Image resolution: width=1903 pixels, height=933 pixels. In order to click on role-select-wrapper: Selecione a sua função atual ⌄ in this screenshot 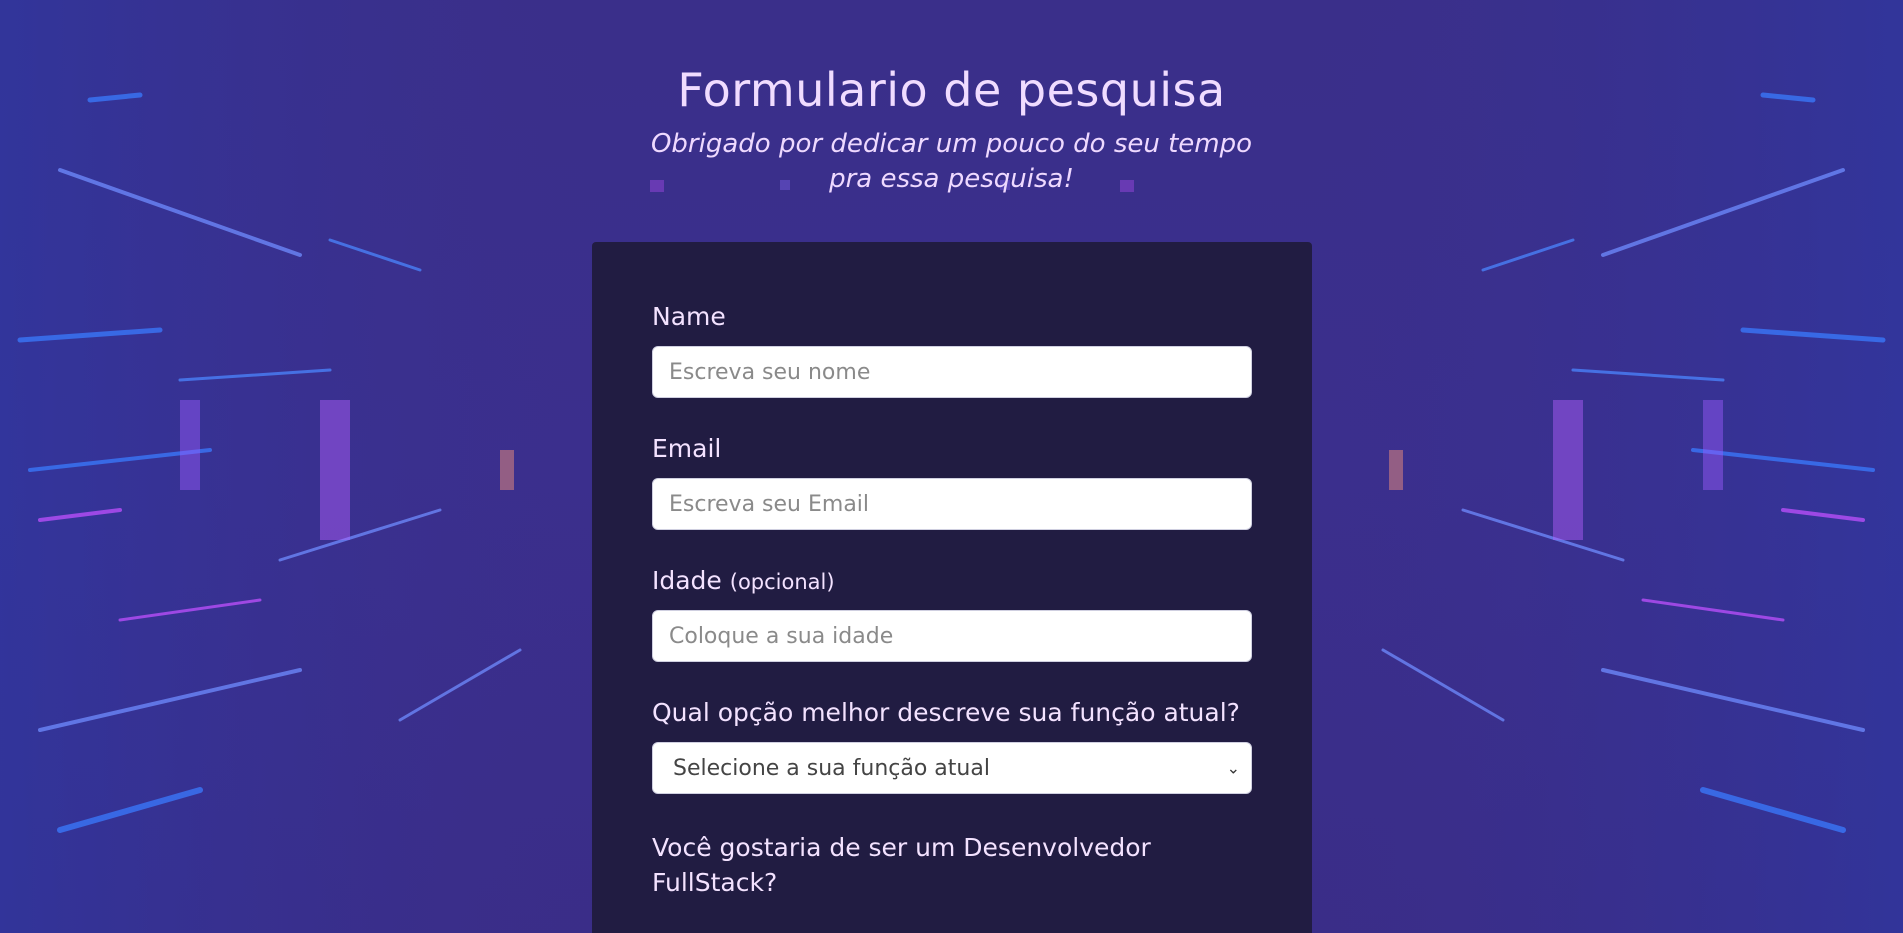, I will do `click(952, 768)`.